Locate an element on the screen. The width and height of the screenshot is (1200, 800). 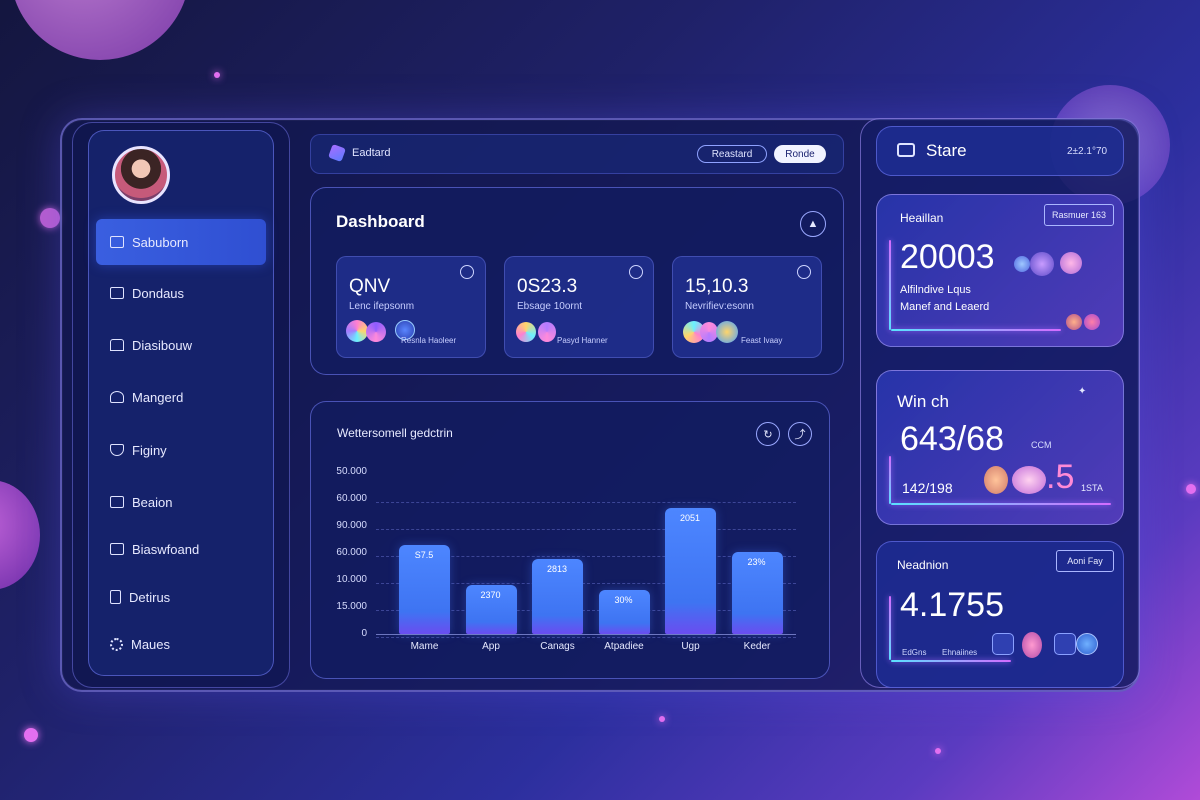
y-axis-tick: 10.000 is located at coordinates (351, 579).